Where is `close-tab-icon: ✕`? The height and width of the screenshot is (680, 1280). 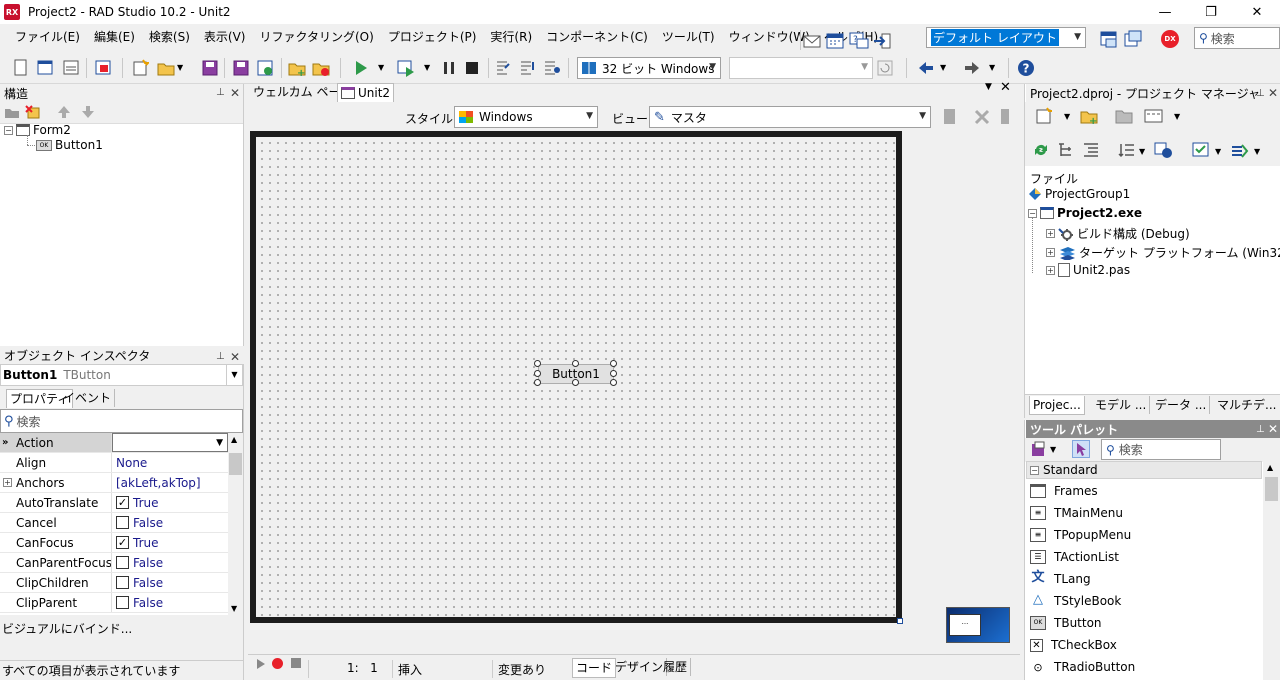 close-tab-icon: ✕ is located at coordinates (1005, 87).